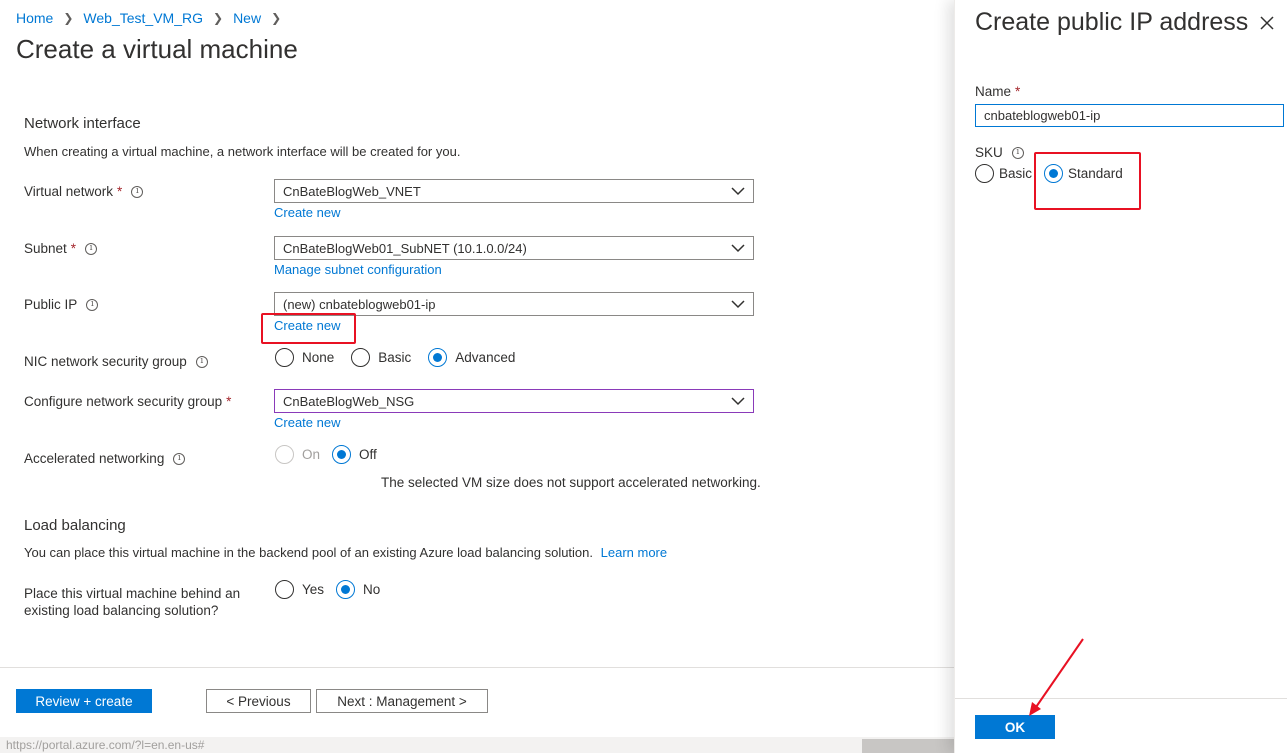 The height and width of the screenshot is (753, 1287). I want to click on load-balancing-radio-group: Yes No, so click(335, 589).